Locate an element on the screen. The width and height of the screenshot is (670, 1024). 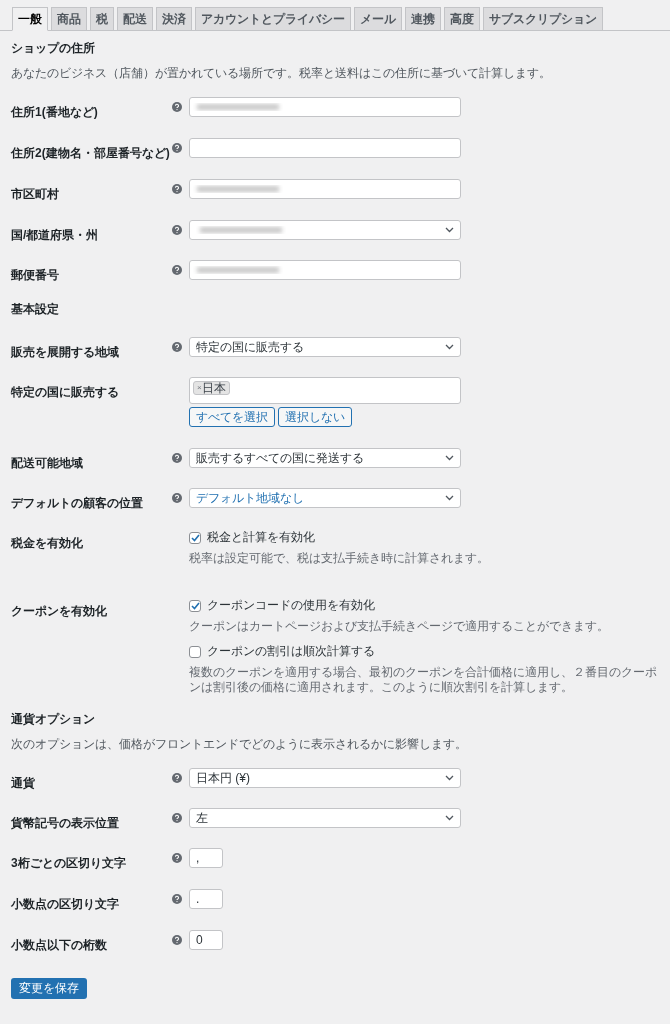
select-dropdown: 左 is located at coordinates (325, 818).